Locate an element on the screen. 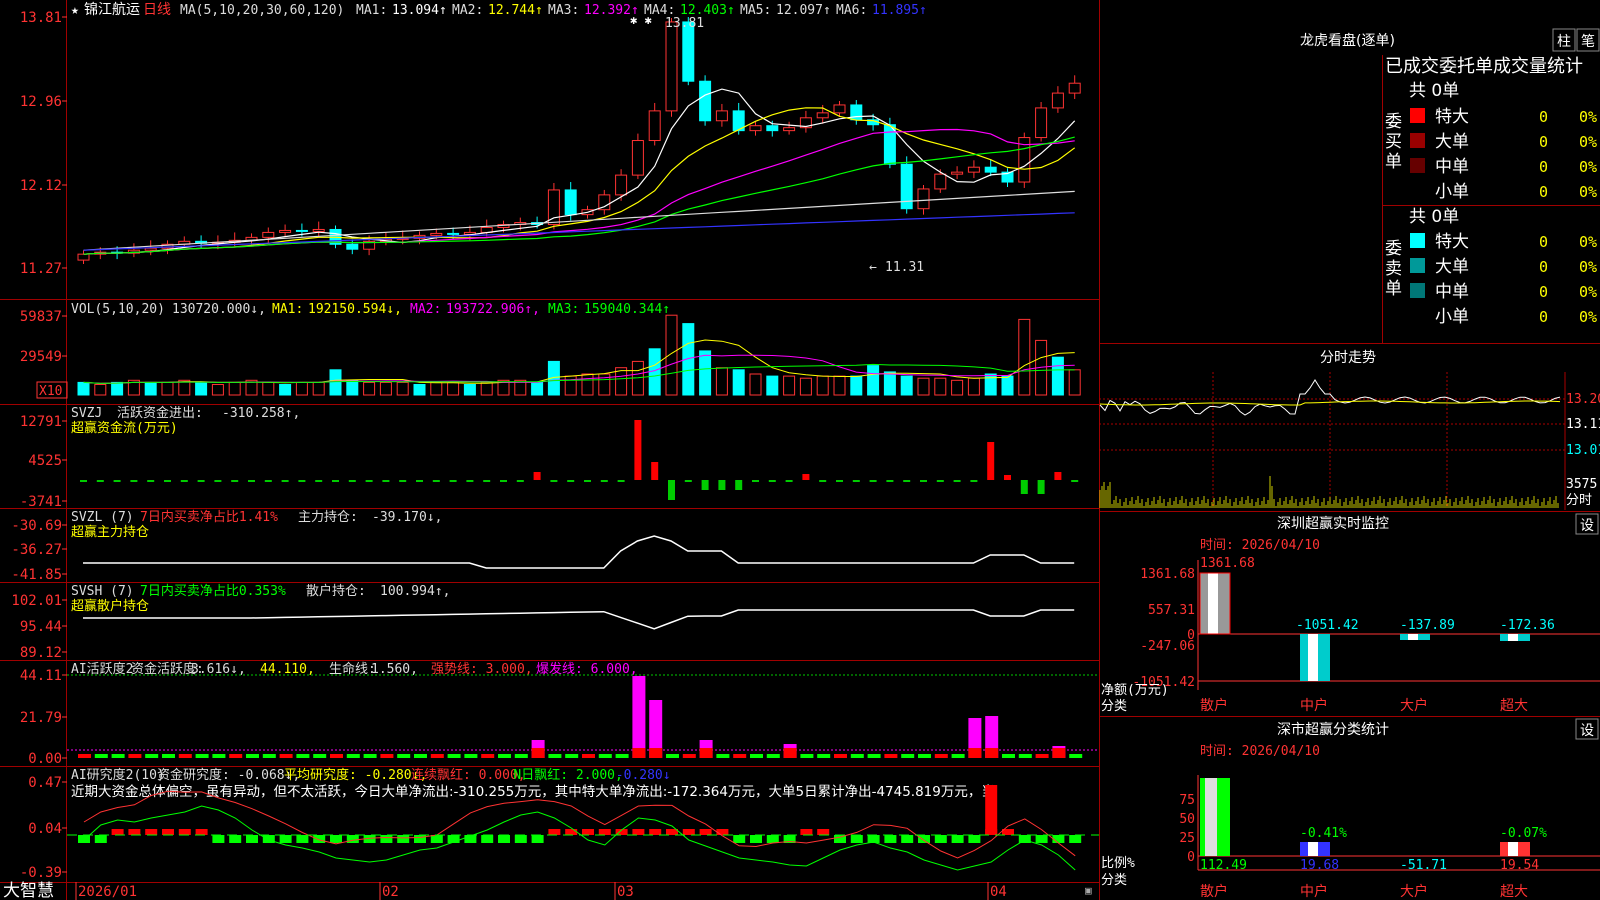 This screenshot has height=900, width=1600. ma-header: MA(5,10,20,30,60,120) is located at coordinates (262, 10).